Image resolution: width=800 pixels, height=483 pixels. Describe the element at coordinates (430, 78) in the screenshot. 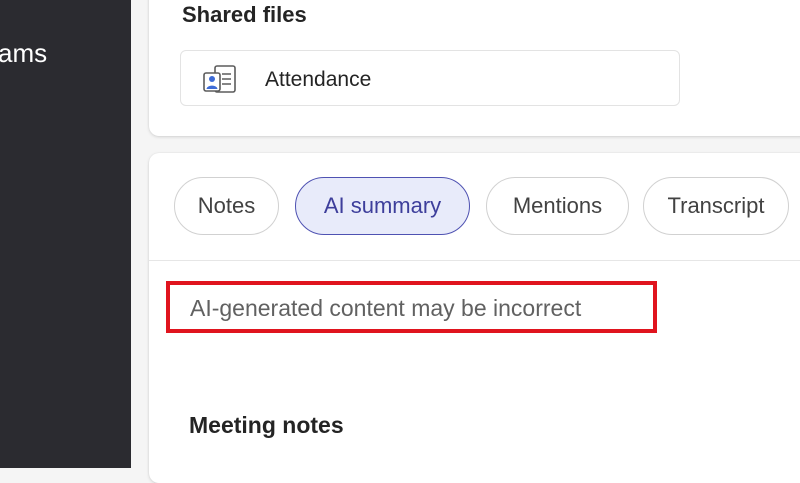

I see `shared-file-item: Attendance` at that location.